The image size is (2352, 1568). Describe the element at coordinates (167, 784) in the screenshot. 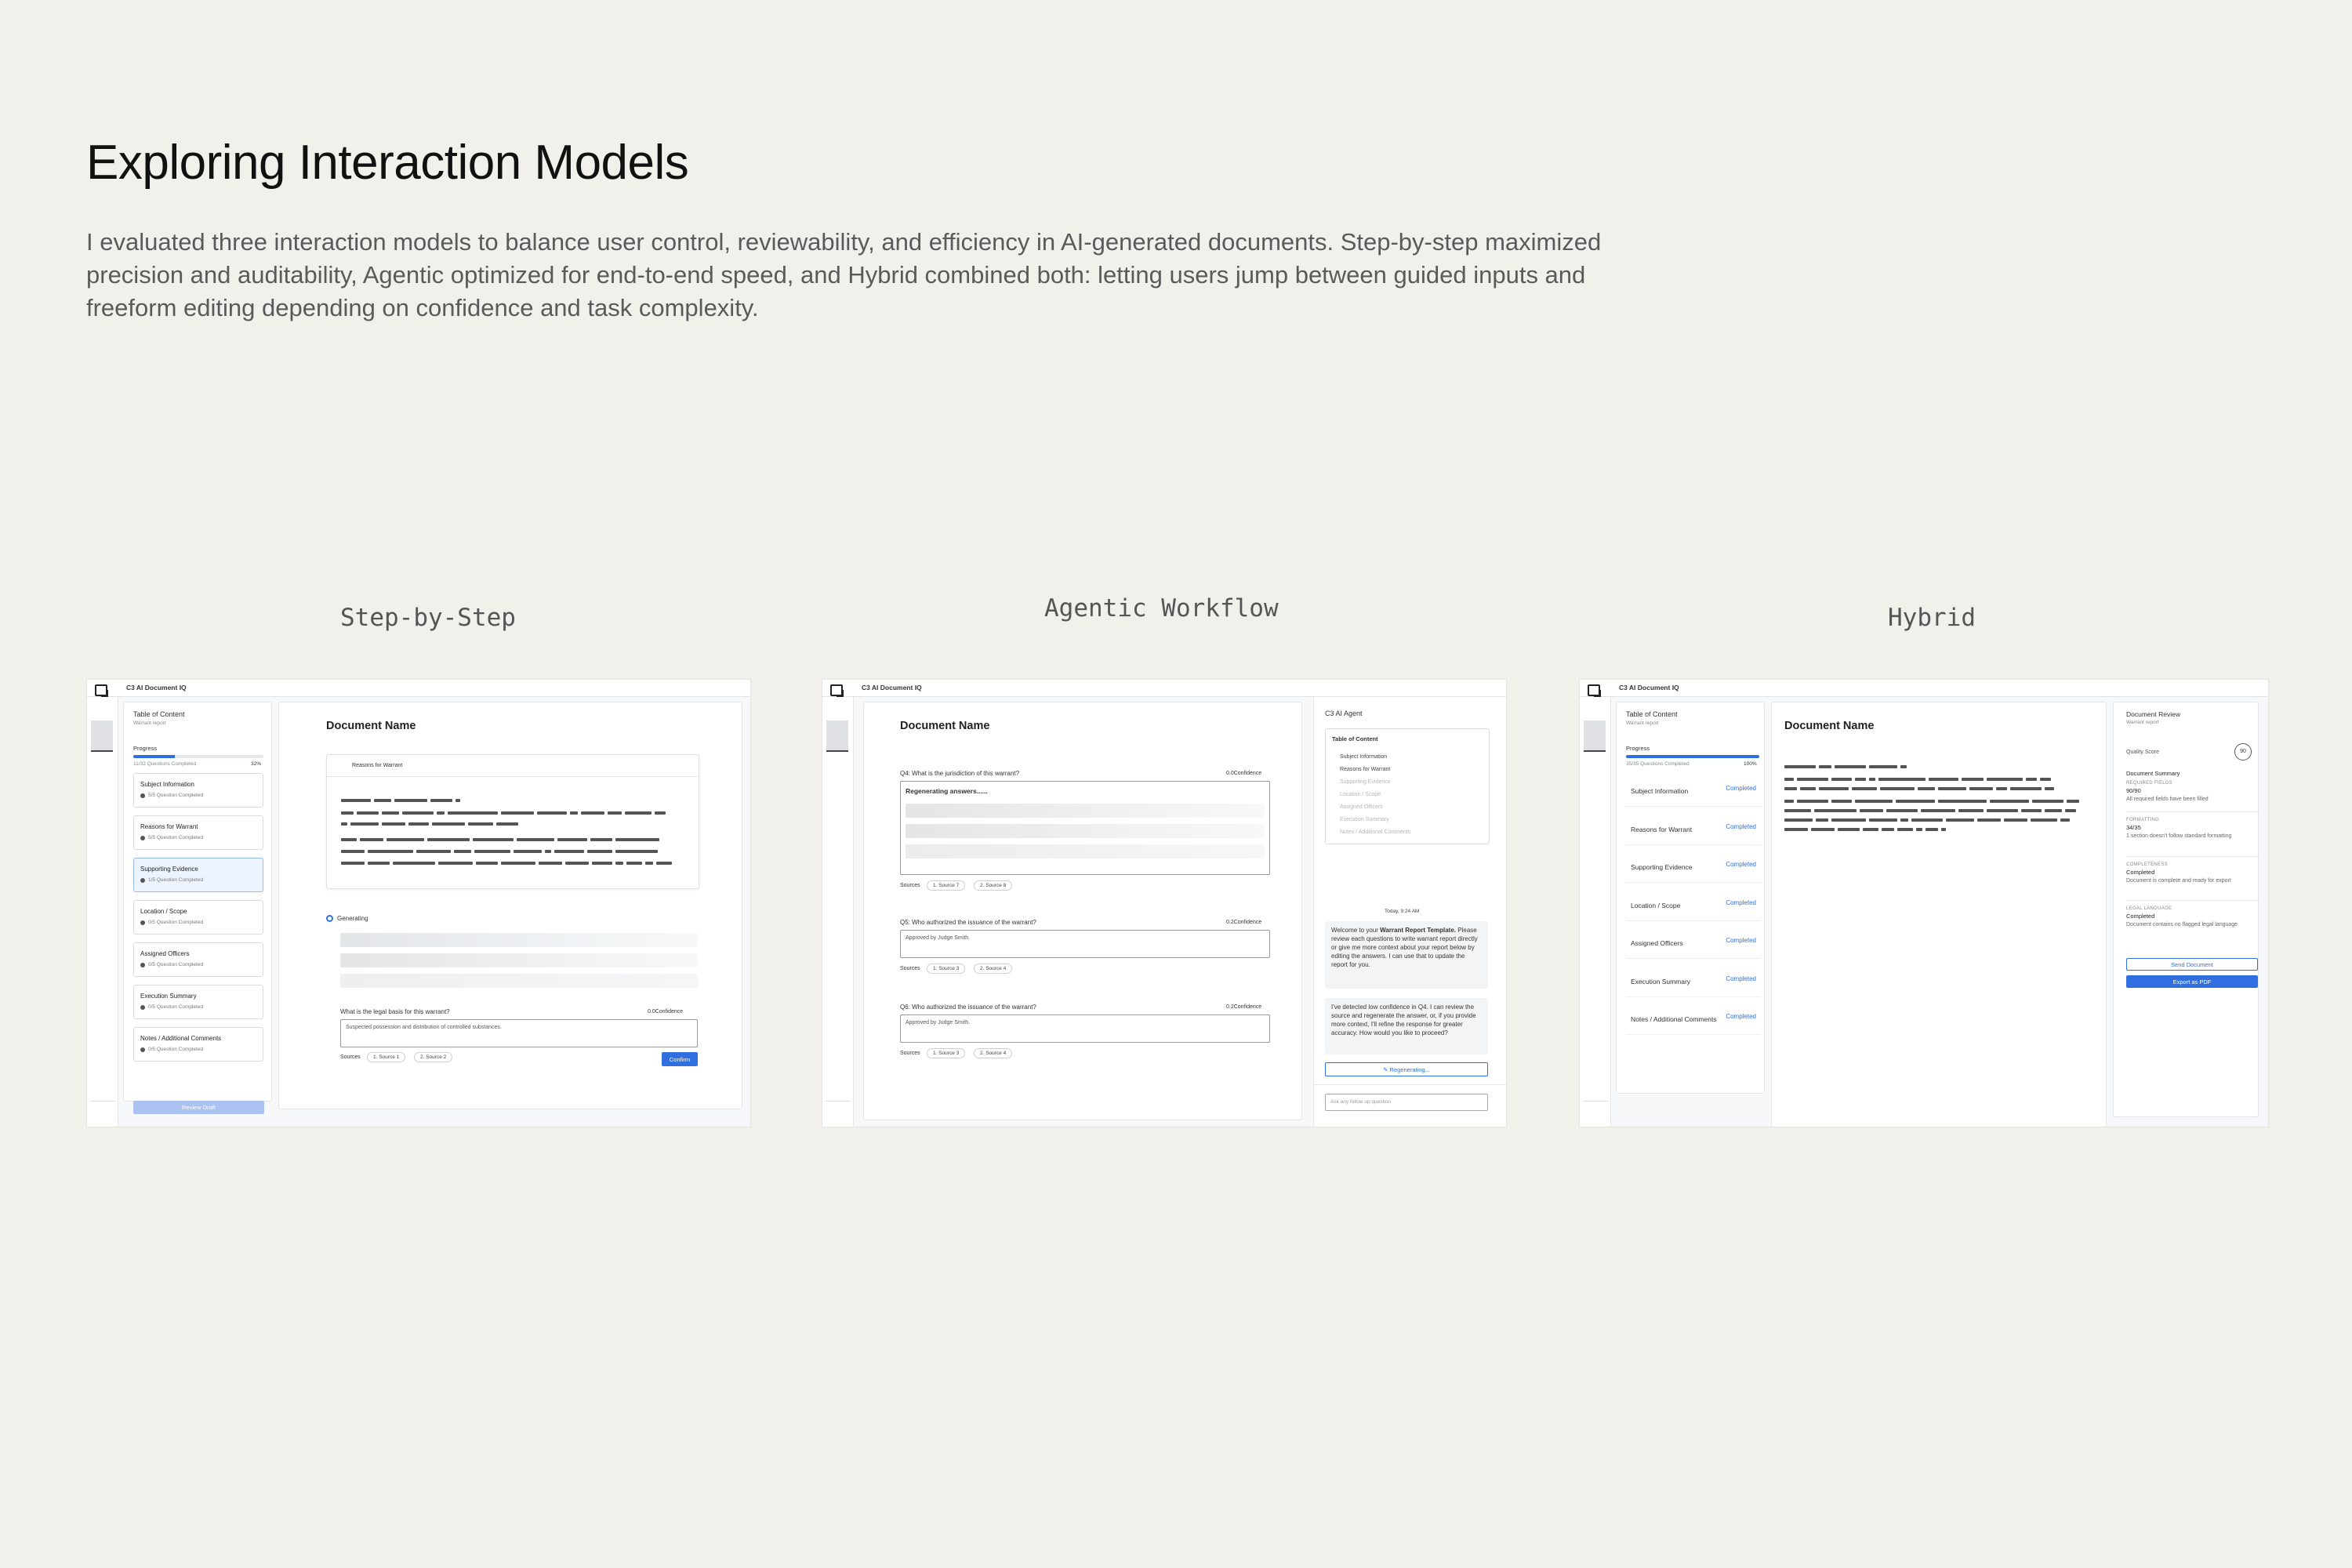

I see `step-item-label: Subject Information` at that location.